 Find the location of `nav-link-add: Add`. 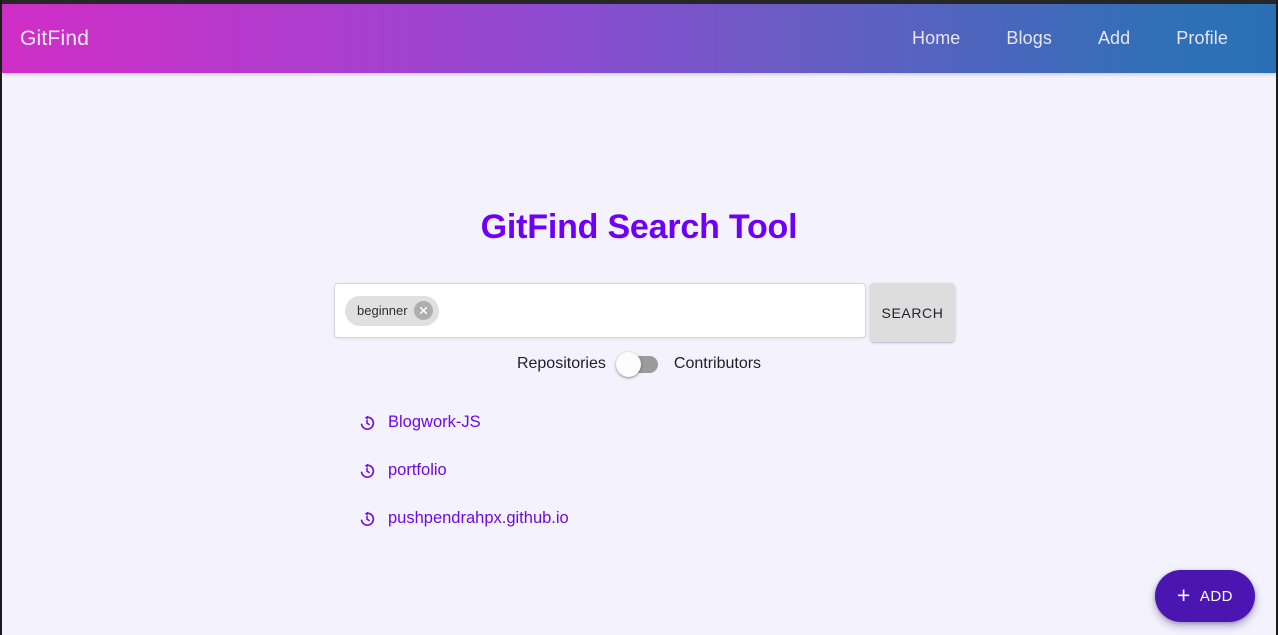

nav-link-add: Add is located at coordinates (1114, 38).